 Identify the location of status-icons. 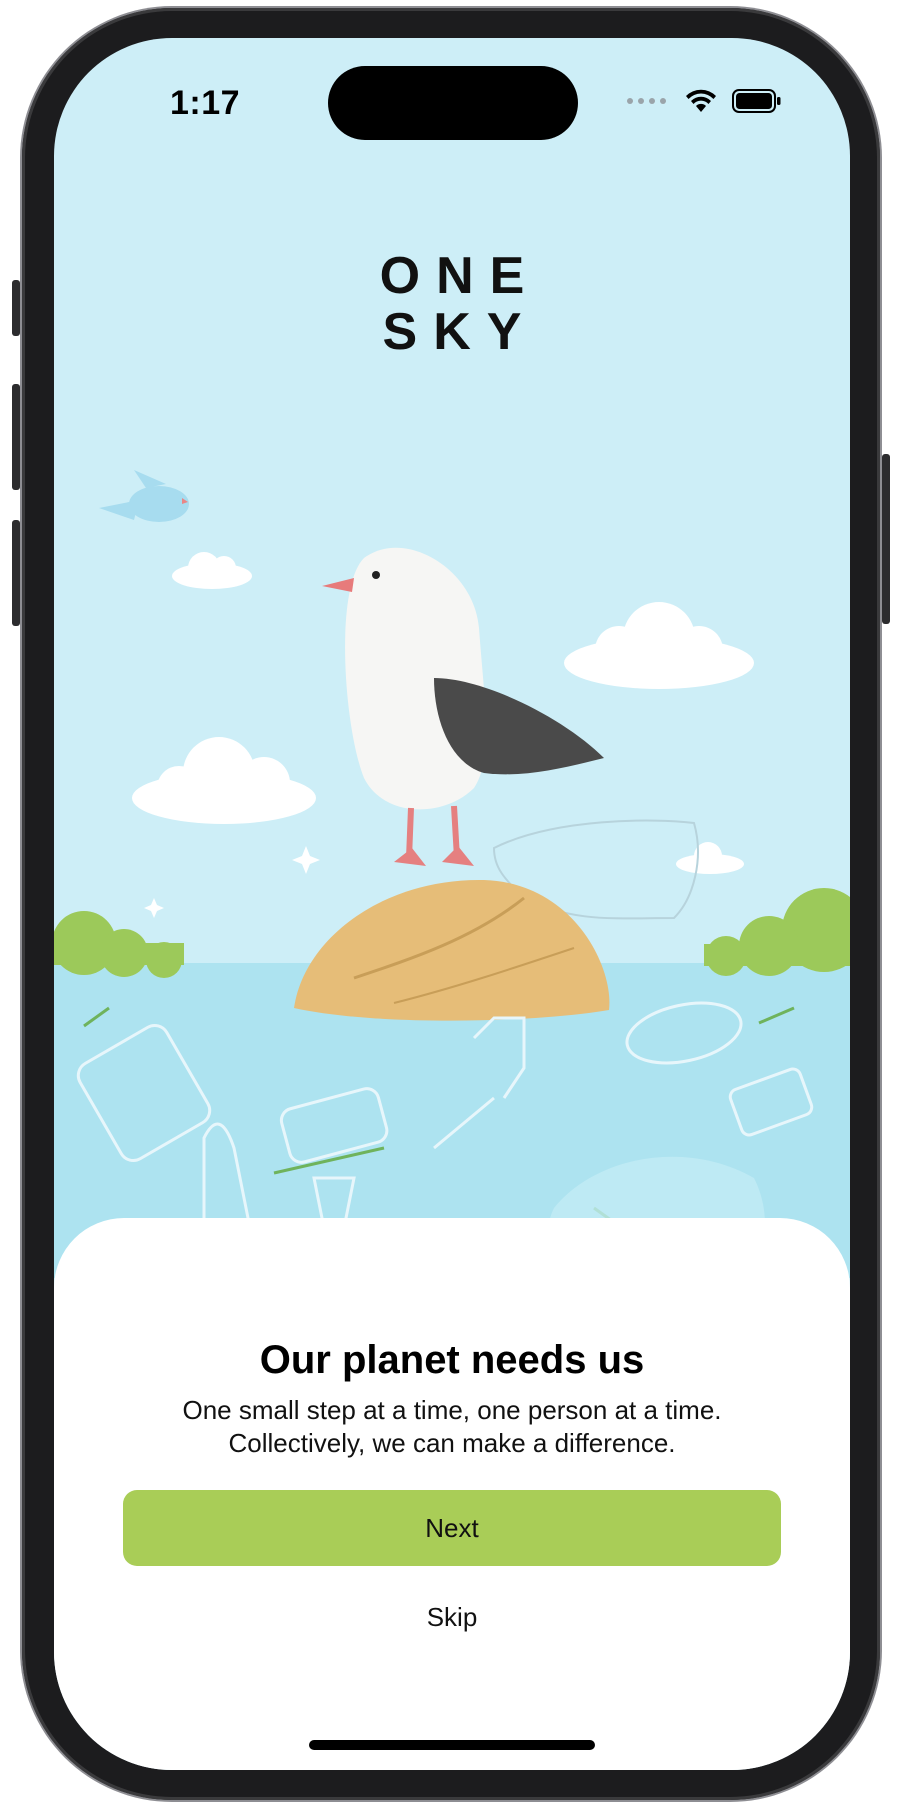
(704, 101).